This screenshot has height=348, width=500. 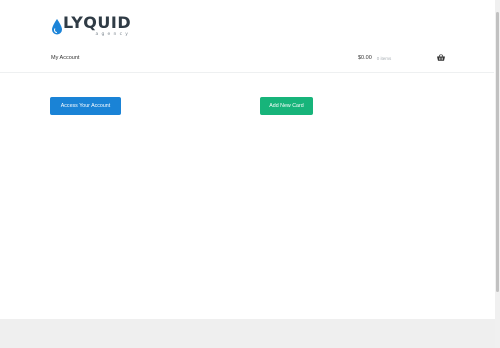 What do you see at coordinates (113, 34) in the screenshot?
I see `logo-tagline: agency` at bounding box center [113, 34].